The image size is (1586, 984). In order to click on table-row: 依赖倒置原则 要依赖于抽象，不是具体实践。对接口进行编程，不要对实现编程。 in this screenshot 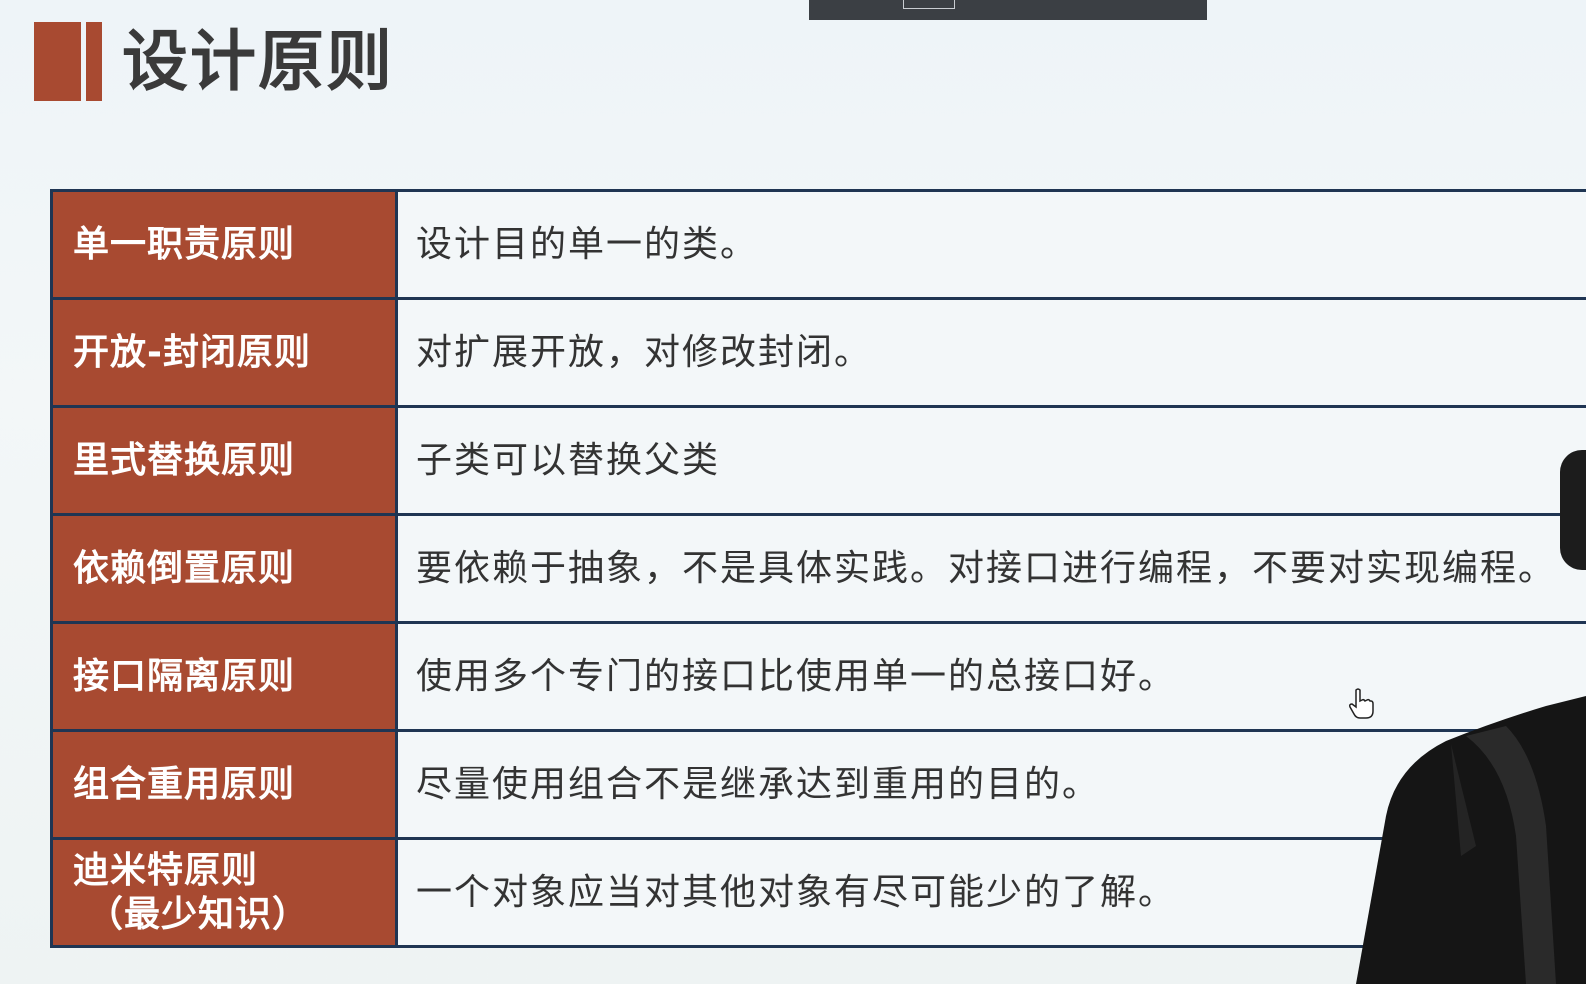, I will do `click(818, 568)`.